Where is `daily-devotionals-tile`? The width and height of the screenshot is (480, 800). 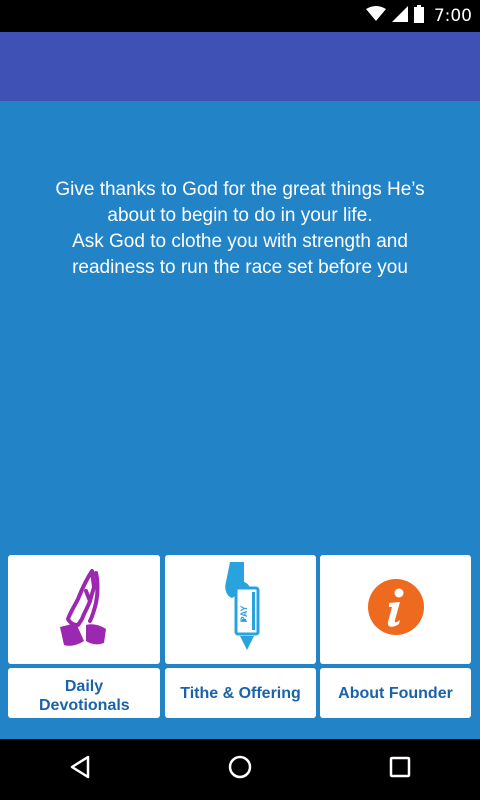
daily-devotionals-tile is located at coordinates (84, 609).